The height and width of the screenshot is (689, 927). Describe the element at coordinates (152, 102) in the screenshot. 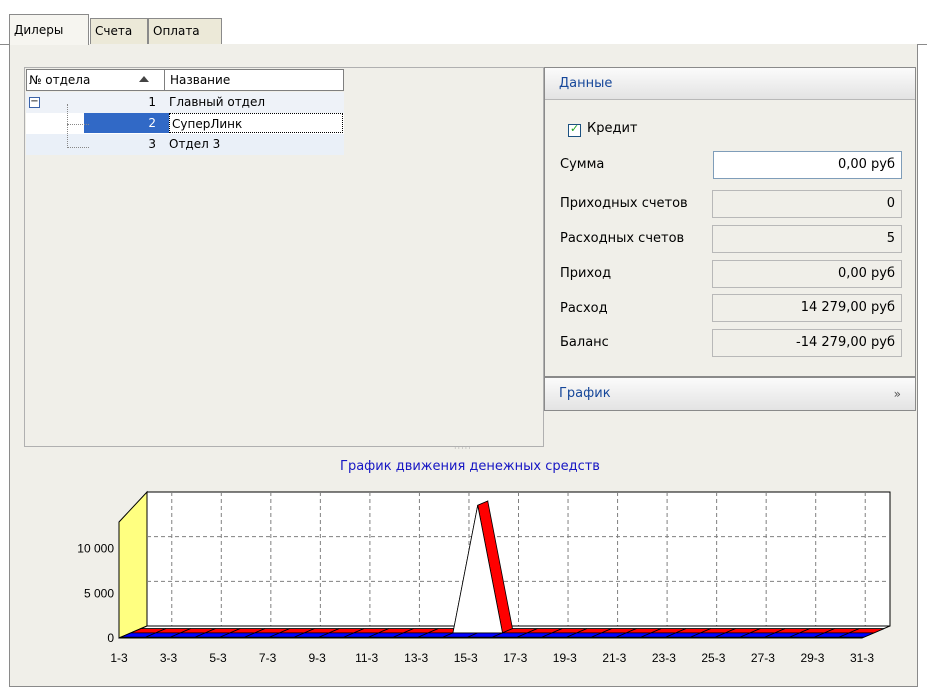

I see `dept-number: 1` at that location.